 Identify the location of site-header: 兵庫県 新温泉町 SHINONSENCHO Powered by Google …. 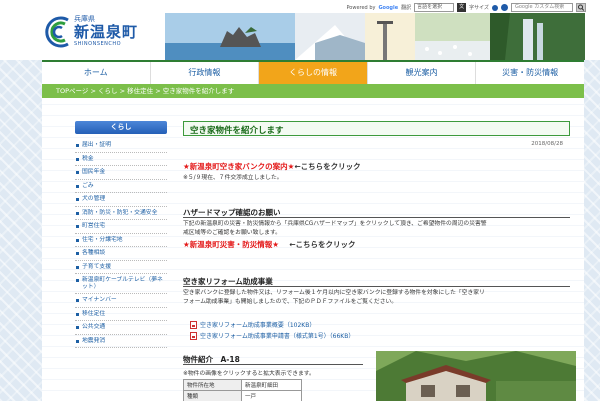
(300, 30).